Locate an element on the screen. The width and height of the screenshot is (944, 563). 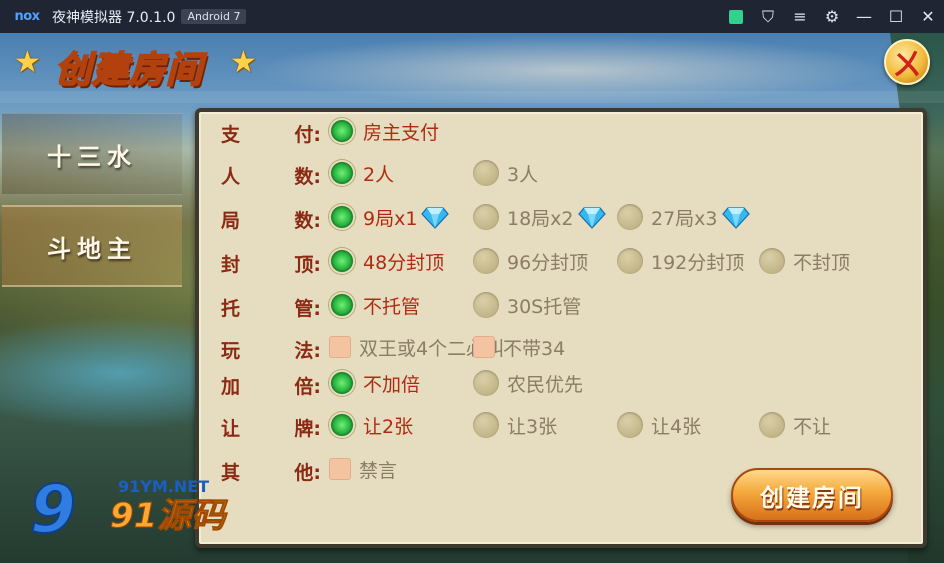
row-label-char: 付: is located at coordinates (307, 135).